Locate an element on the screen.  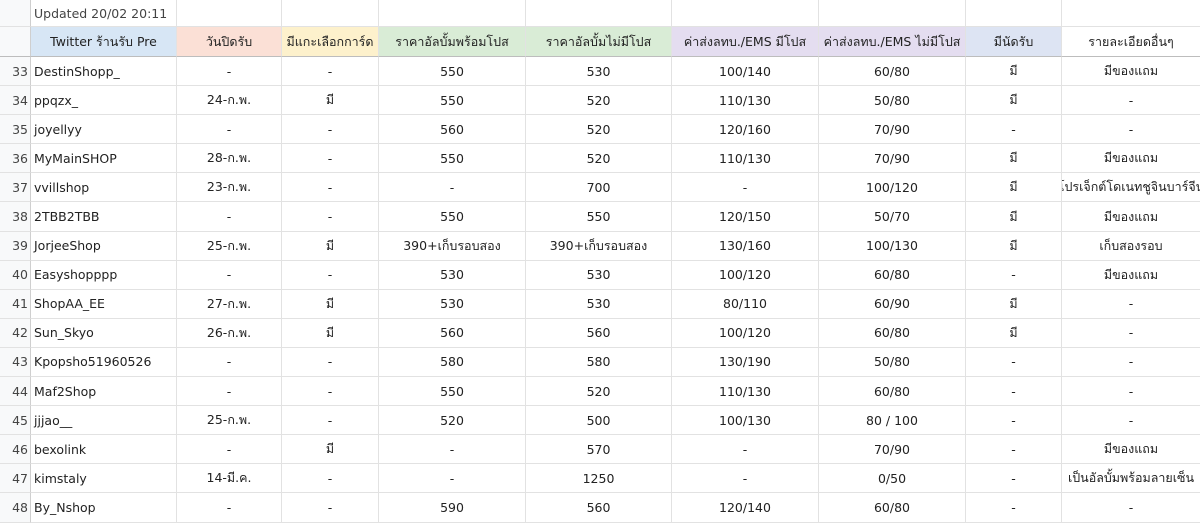
cell-shop-name: By_Nshop is located at coordinates (104, 508).